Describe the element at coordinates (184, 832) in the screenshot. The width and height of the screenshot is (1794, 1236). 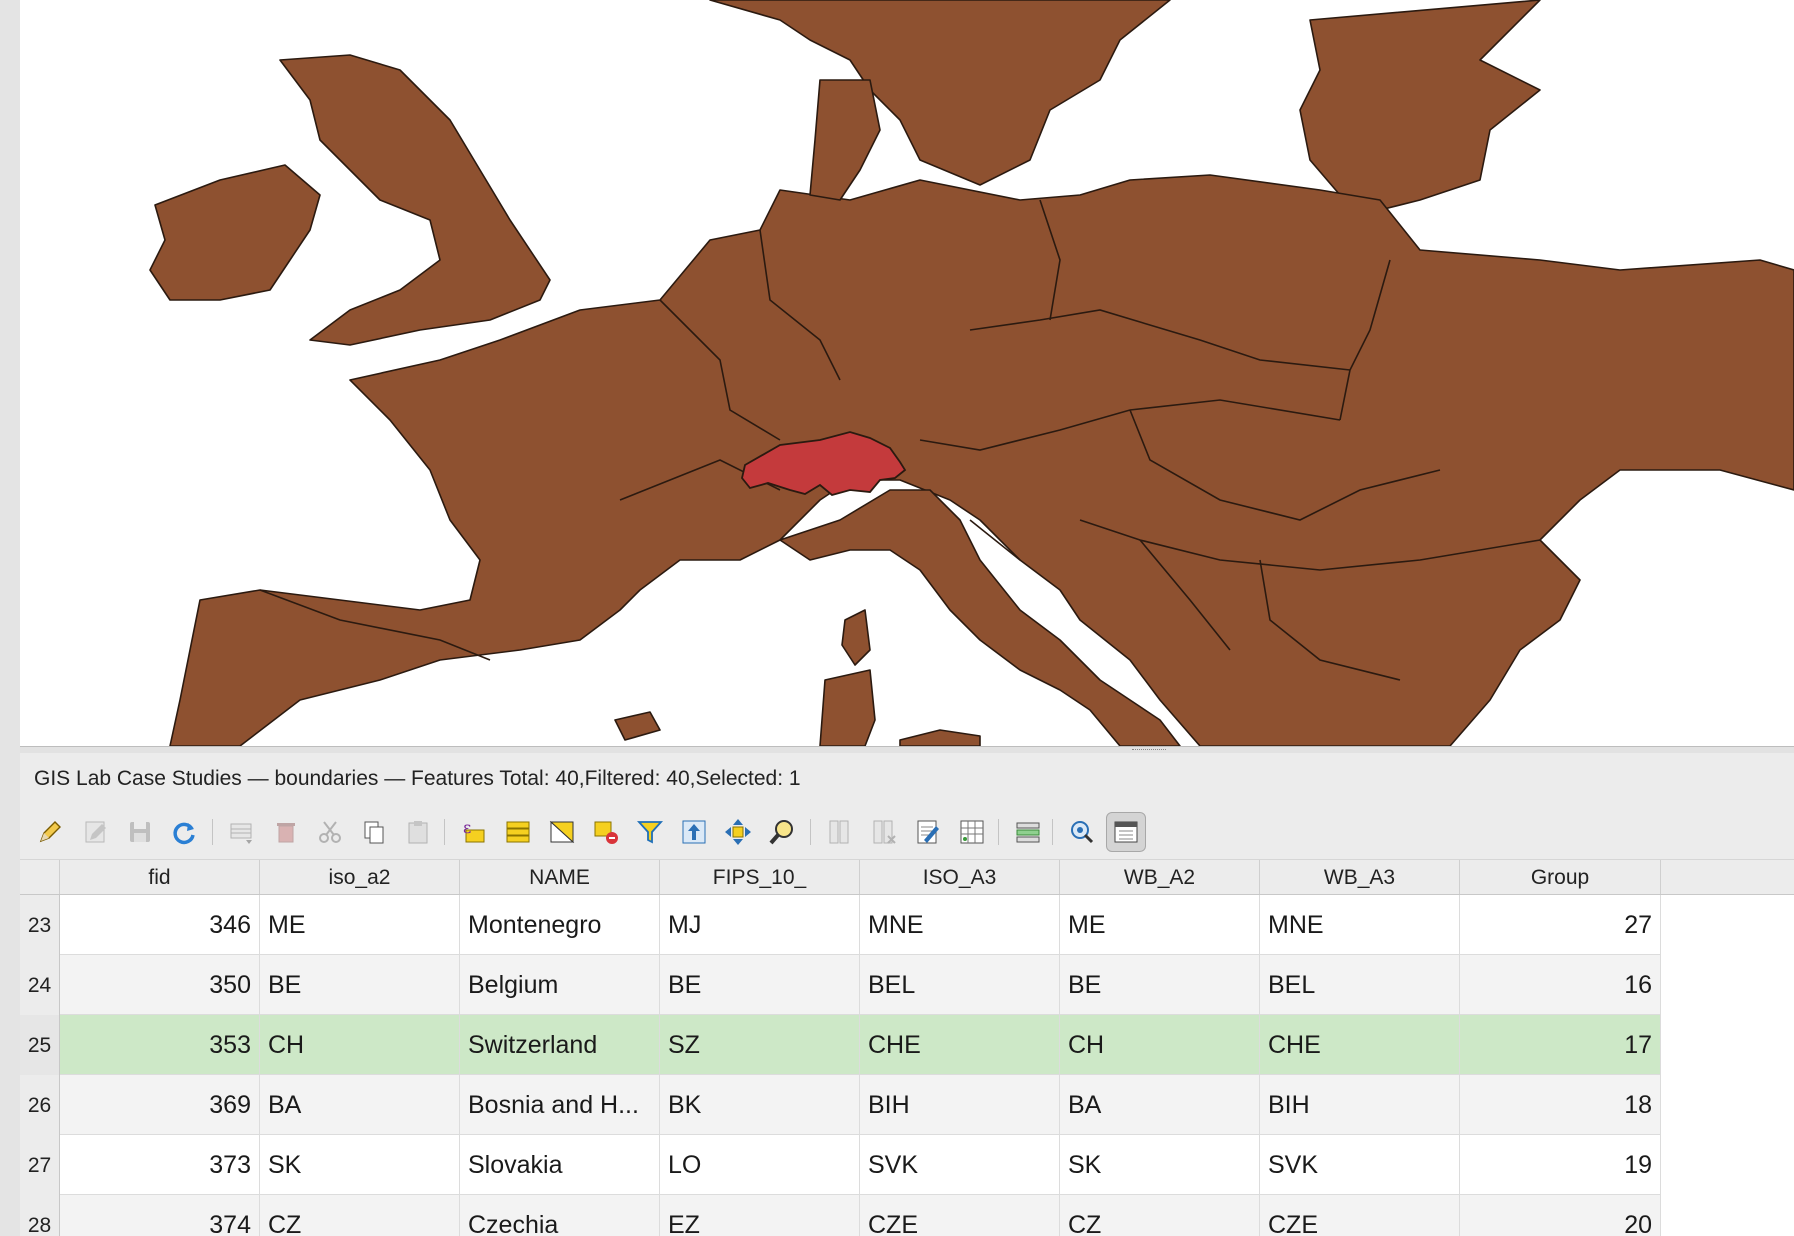
I see `reload-table-button` at that location.